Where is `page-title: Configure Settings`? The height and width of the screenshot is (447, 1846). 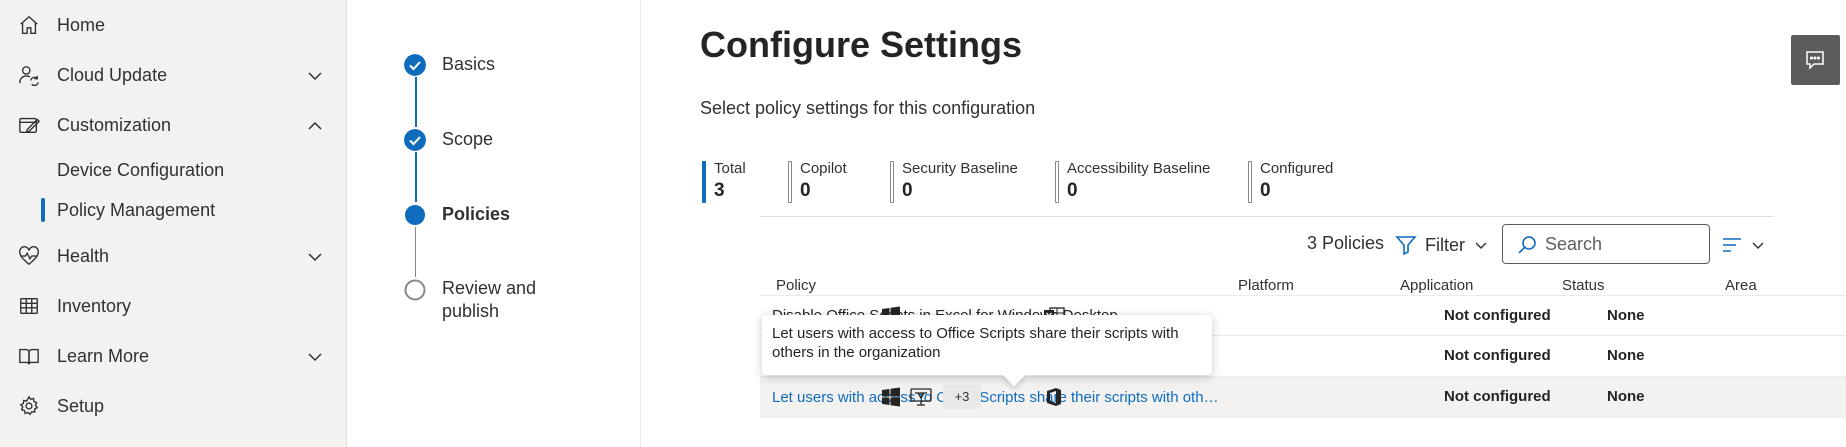
page-title: Configure Settings is located at coordinates (861, 44).